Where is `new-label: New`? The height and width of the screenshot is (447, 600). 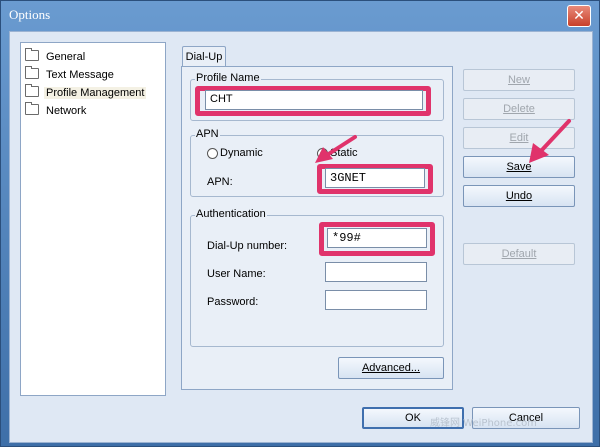 new-label: New is located at coordinates (518, 80).